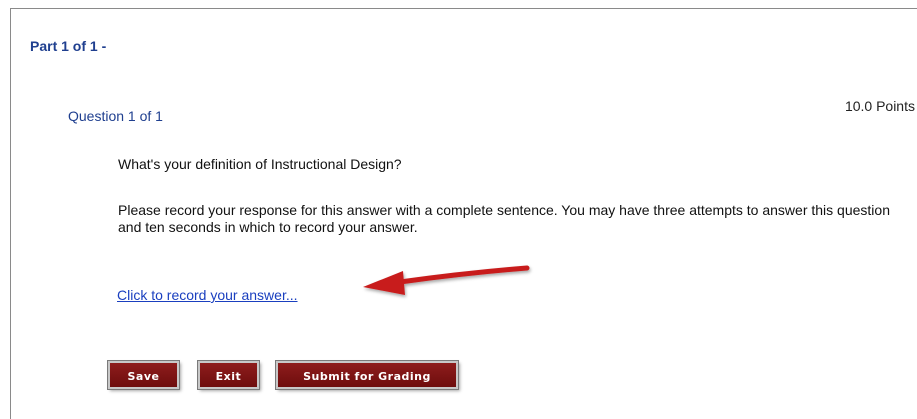 The width and height of the screenshot is (917, 419). Describe the element at coordinates (879, 106) in the screenshot. I see `points-label: 10.0 Points` at that location.